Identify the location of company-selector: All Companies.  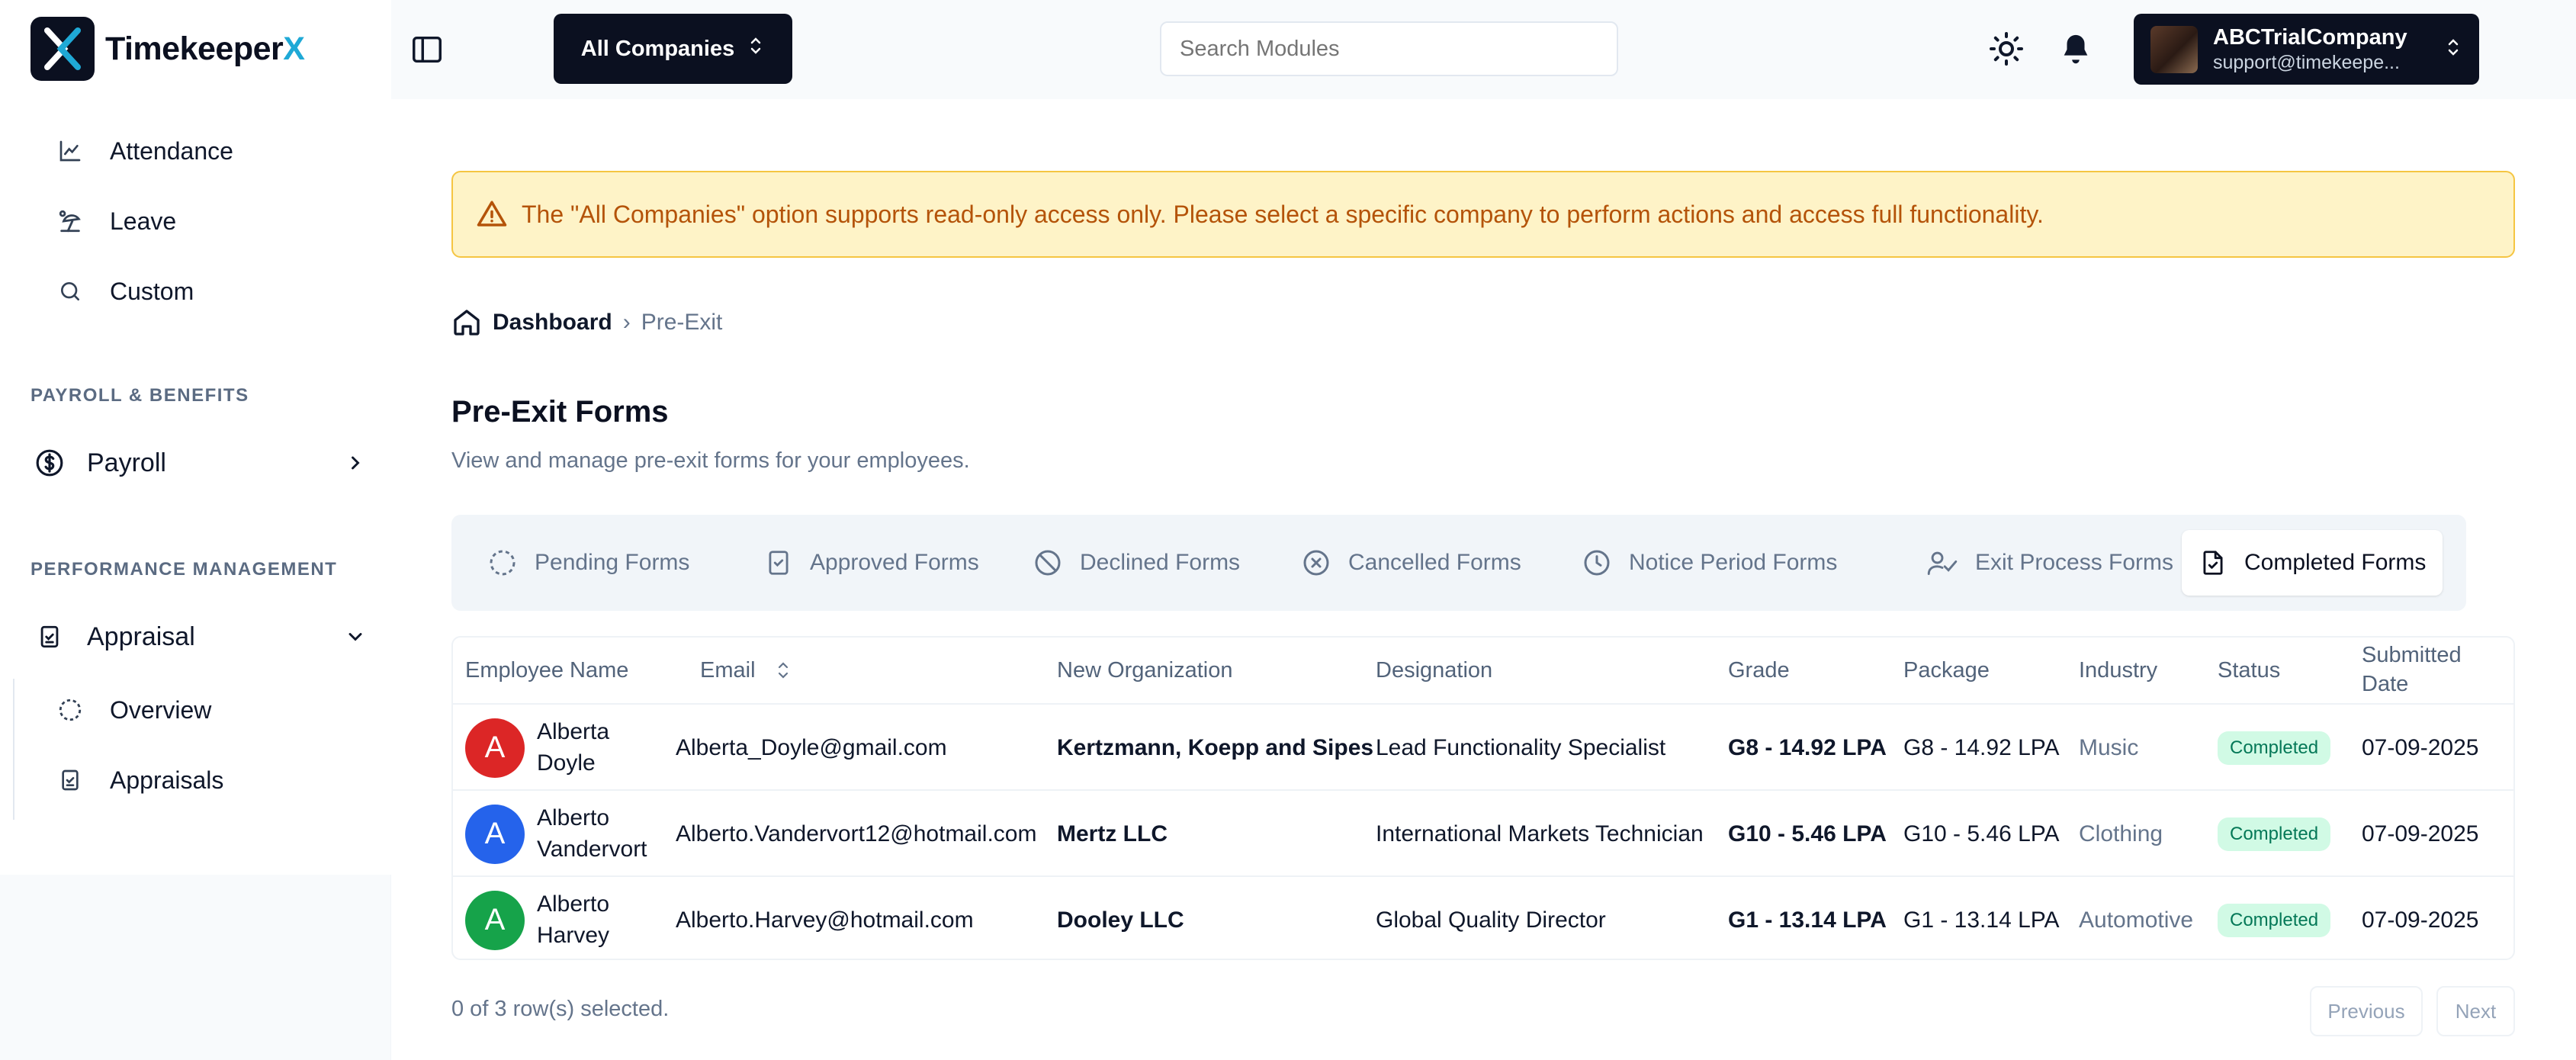
(673, 49).